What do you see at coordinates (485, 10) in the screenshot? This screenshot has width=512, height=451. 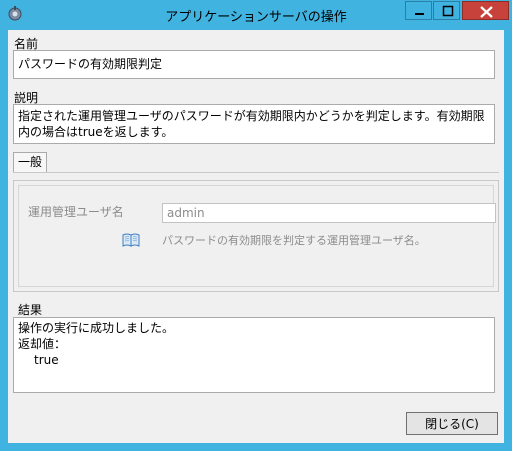 I see `close-window-button` at bounding box center [485, 10].